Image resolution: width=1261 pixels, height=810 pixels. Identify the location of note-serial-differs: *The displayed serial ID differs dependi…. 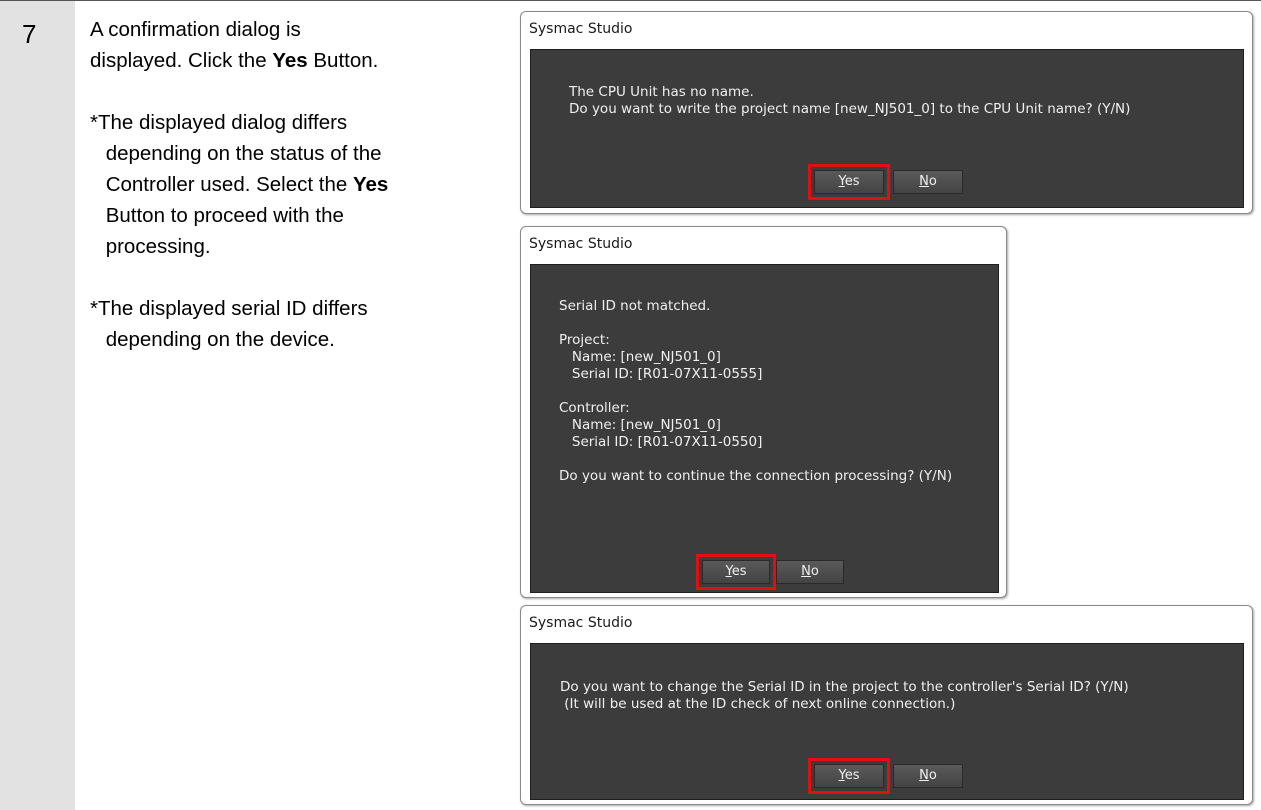
(229, 324).